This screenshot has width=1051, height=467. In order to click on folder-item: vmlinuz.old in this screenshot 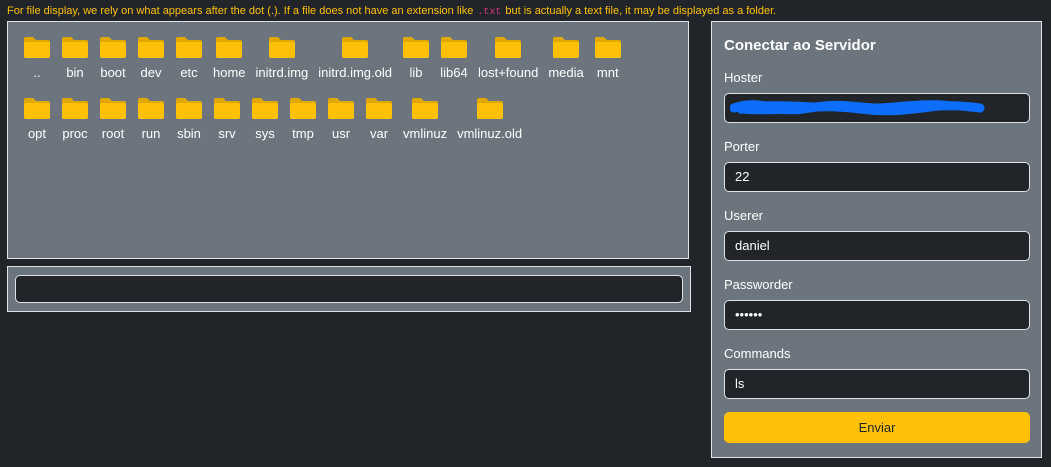, I will do `click(489, 119)`.